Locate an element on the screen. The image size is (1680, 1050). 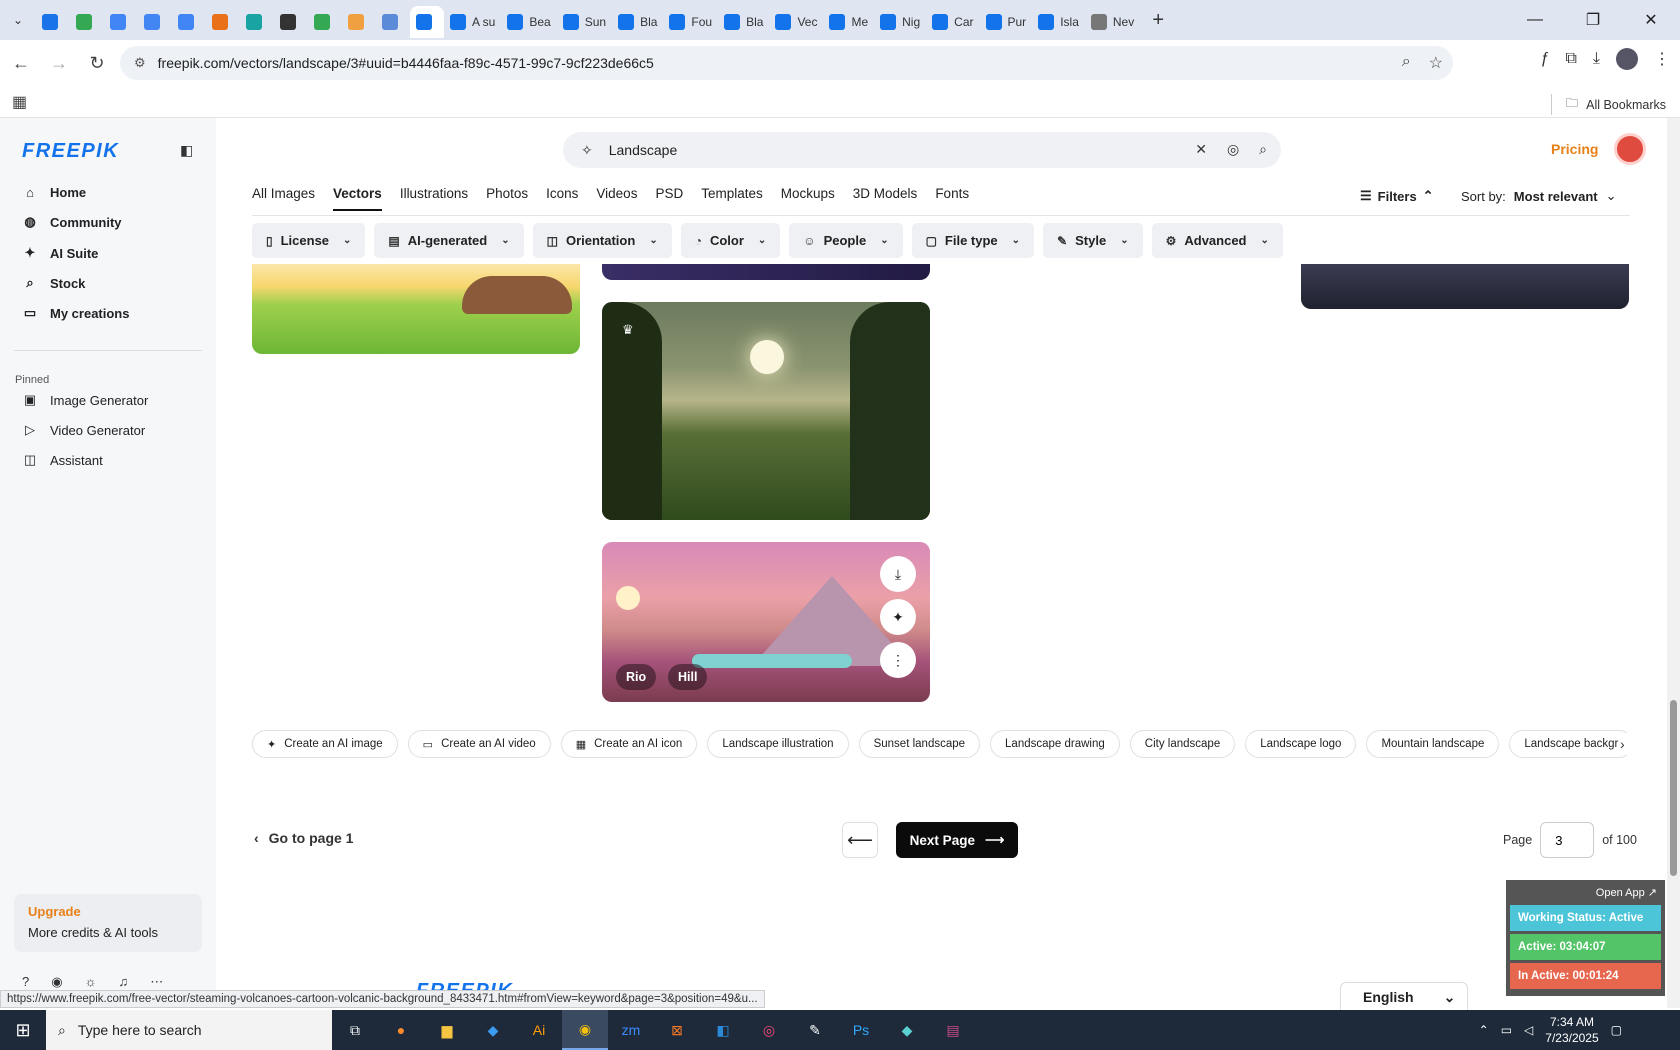
outlook-icon: ◧ is located at coordinates (723, 1030).